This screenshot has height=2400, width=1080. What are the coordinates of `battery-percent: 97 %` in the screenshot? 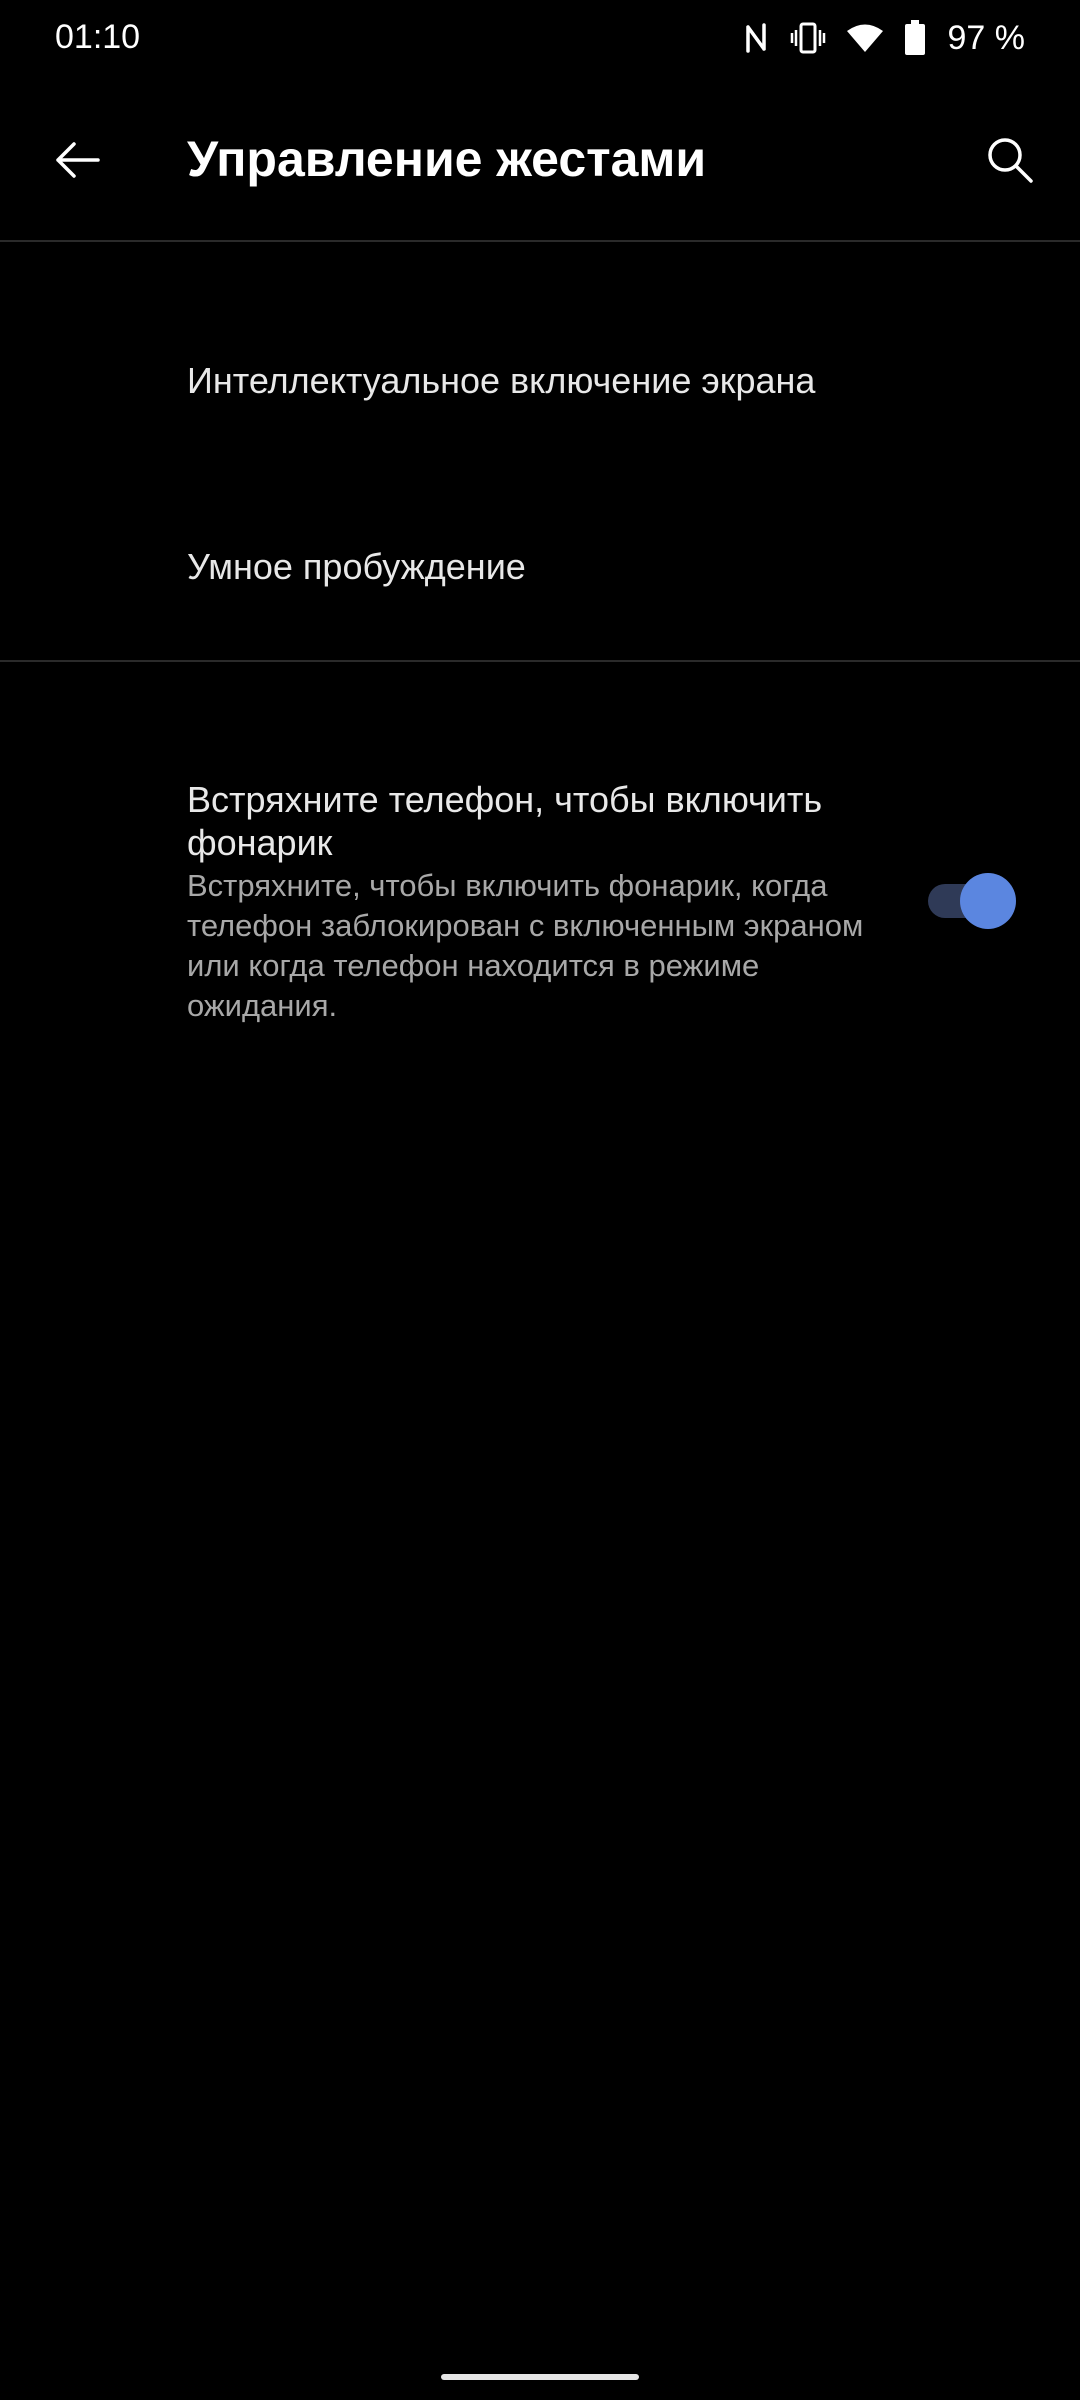 It's located at (986, 37).